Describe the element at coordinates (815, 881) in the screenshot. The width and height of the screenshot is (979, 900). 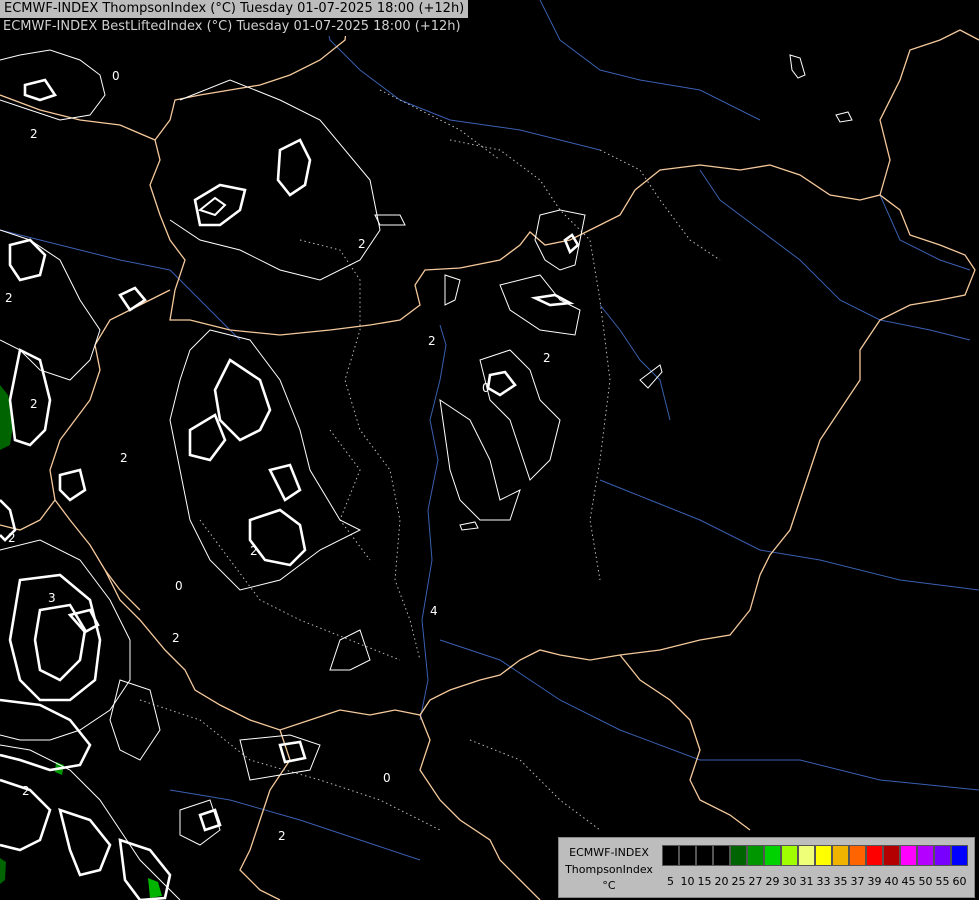
I see `legend-ticks: 5 10 15 20 25 27 29 30 31 33 35 37 39 40 45 50 55 60` at that location.